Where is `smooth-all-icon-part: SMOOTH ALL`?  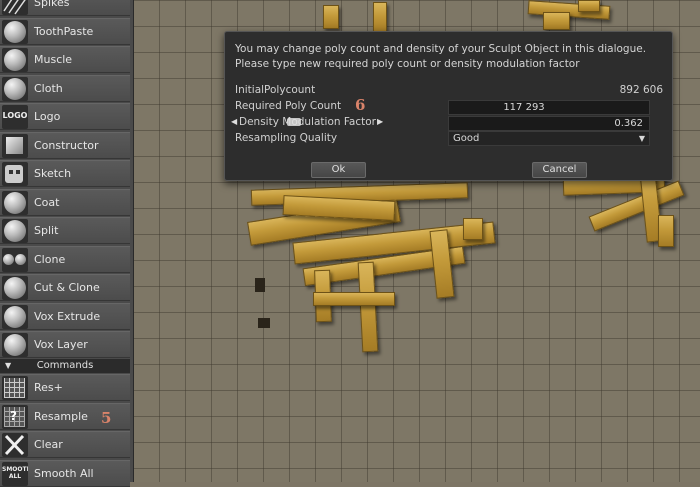
smooth-all-icon-part: SMOOTH ALL is located at coordinates (15, 472).